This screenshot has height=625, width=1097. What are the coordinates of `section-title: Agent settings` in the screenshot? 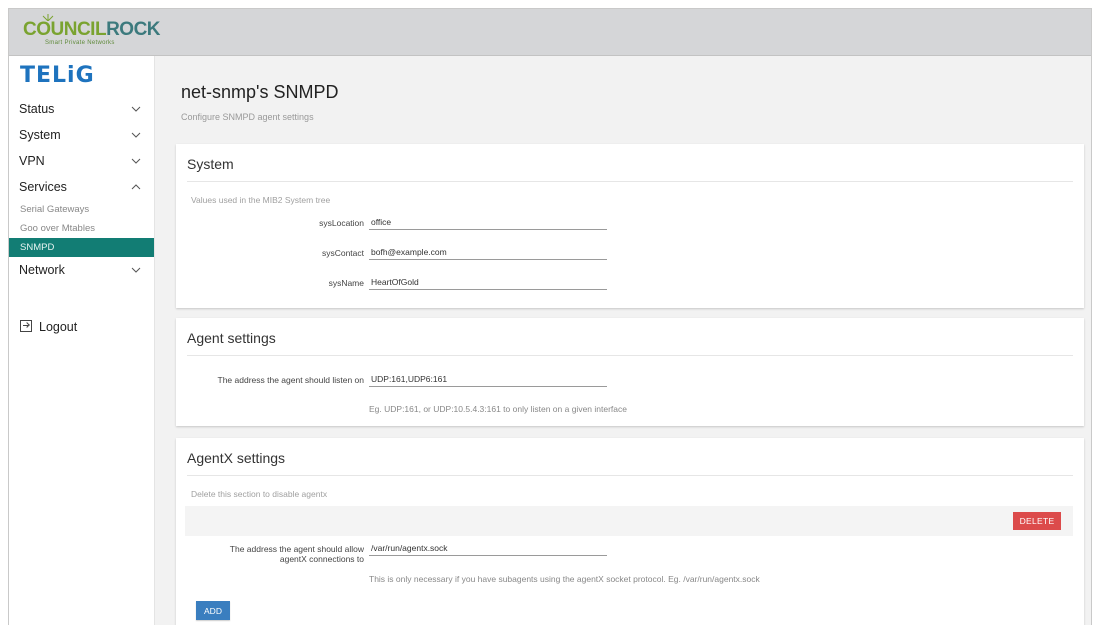 It's located at (231, 338).